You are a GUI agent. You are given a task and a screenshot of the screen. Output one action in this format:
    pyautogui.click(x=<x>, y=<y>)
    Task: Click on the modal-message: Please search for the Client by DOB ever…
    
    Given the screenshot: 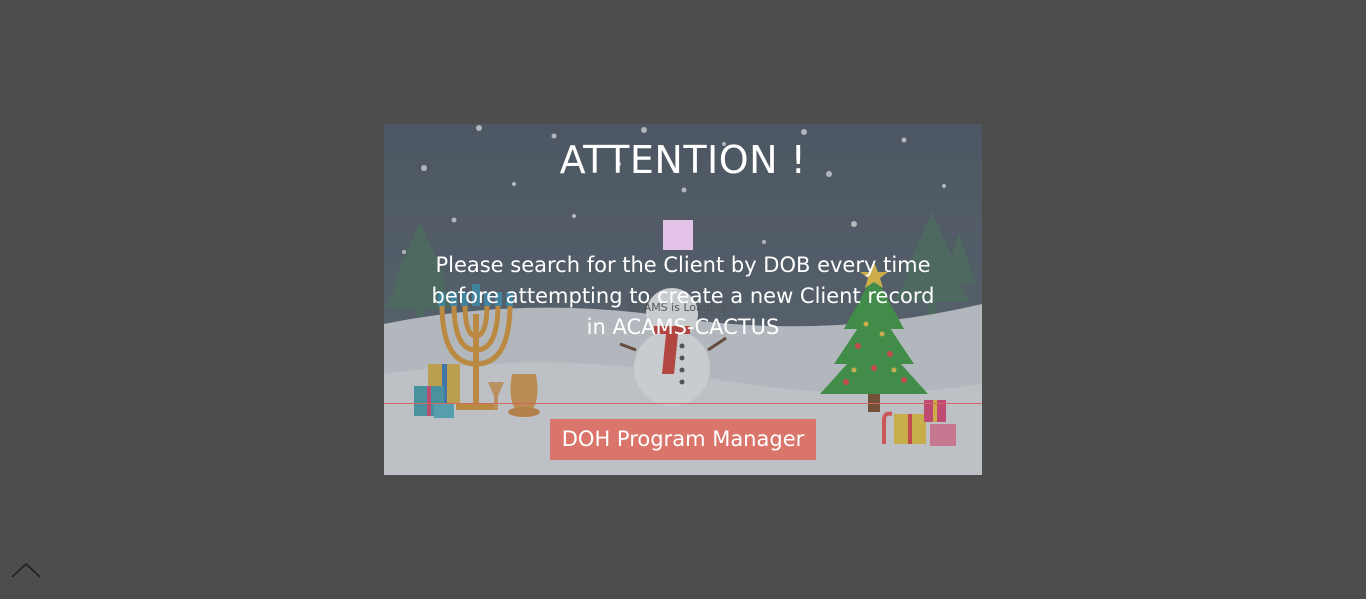 What is the action you would take?
    pyautogui.click(x=683, y=296)
    